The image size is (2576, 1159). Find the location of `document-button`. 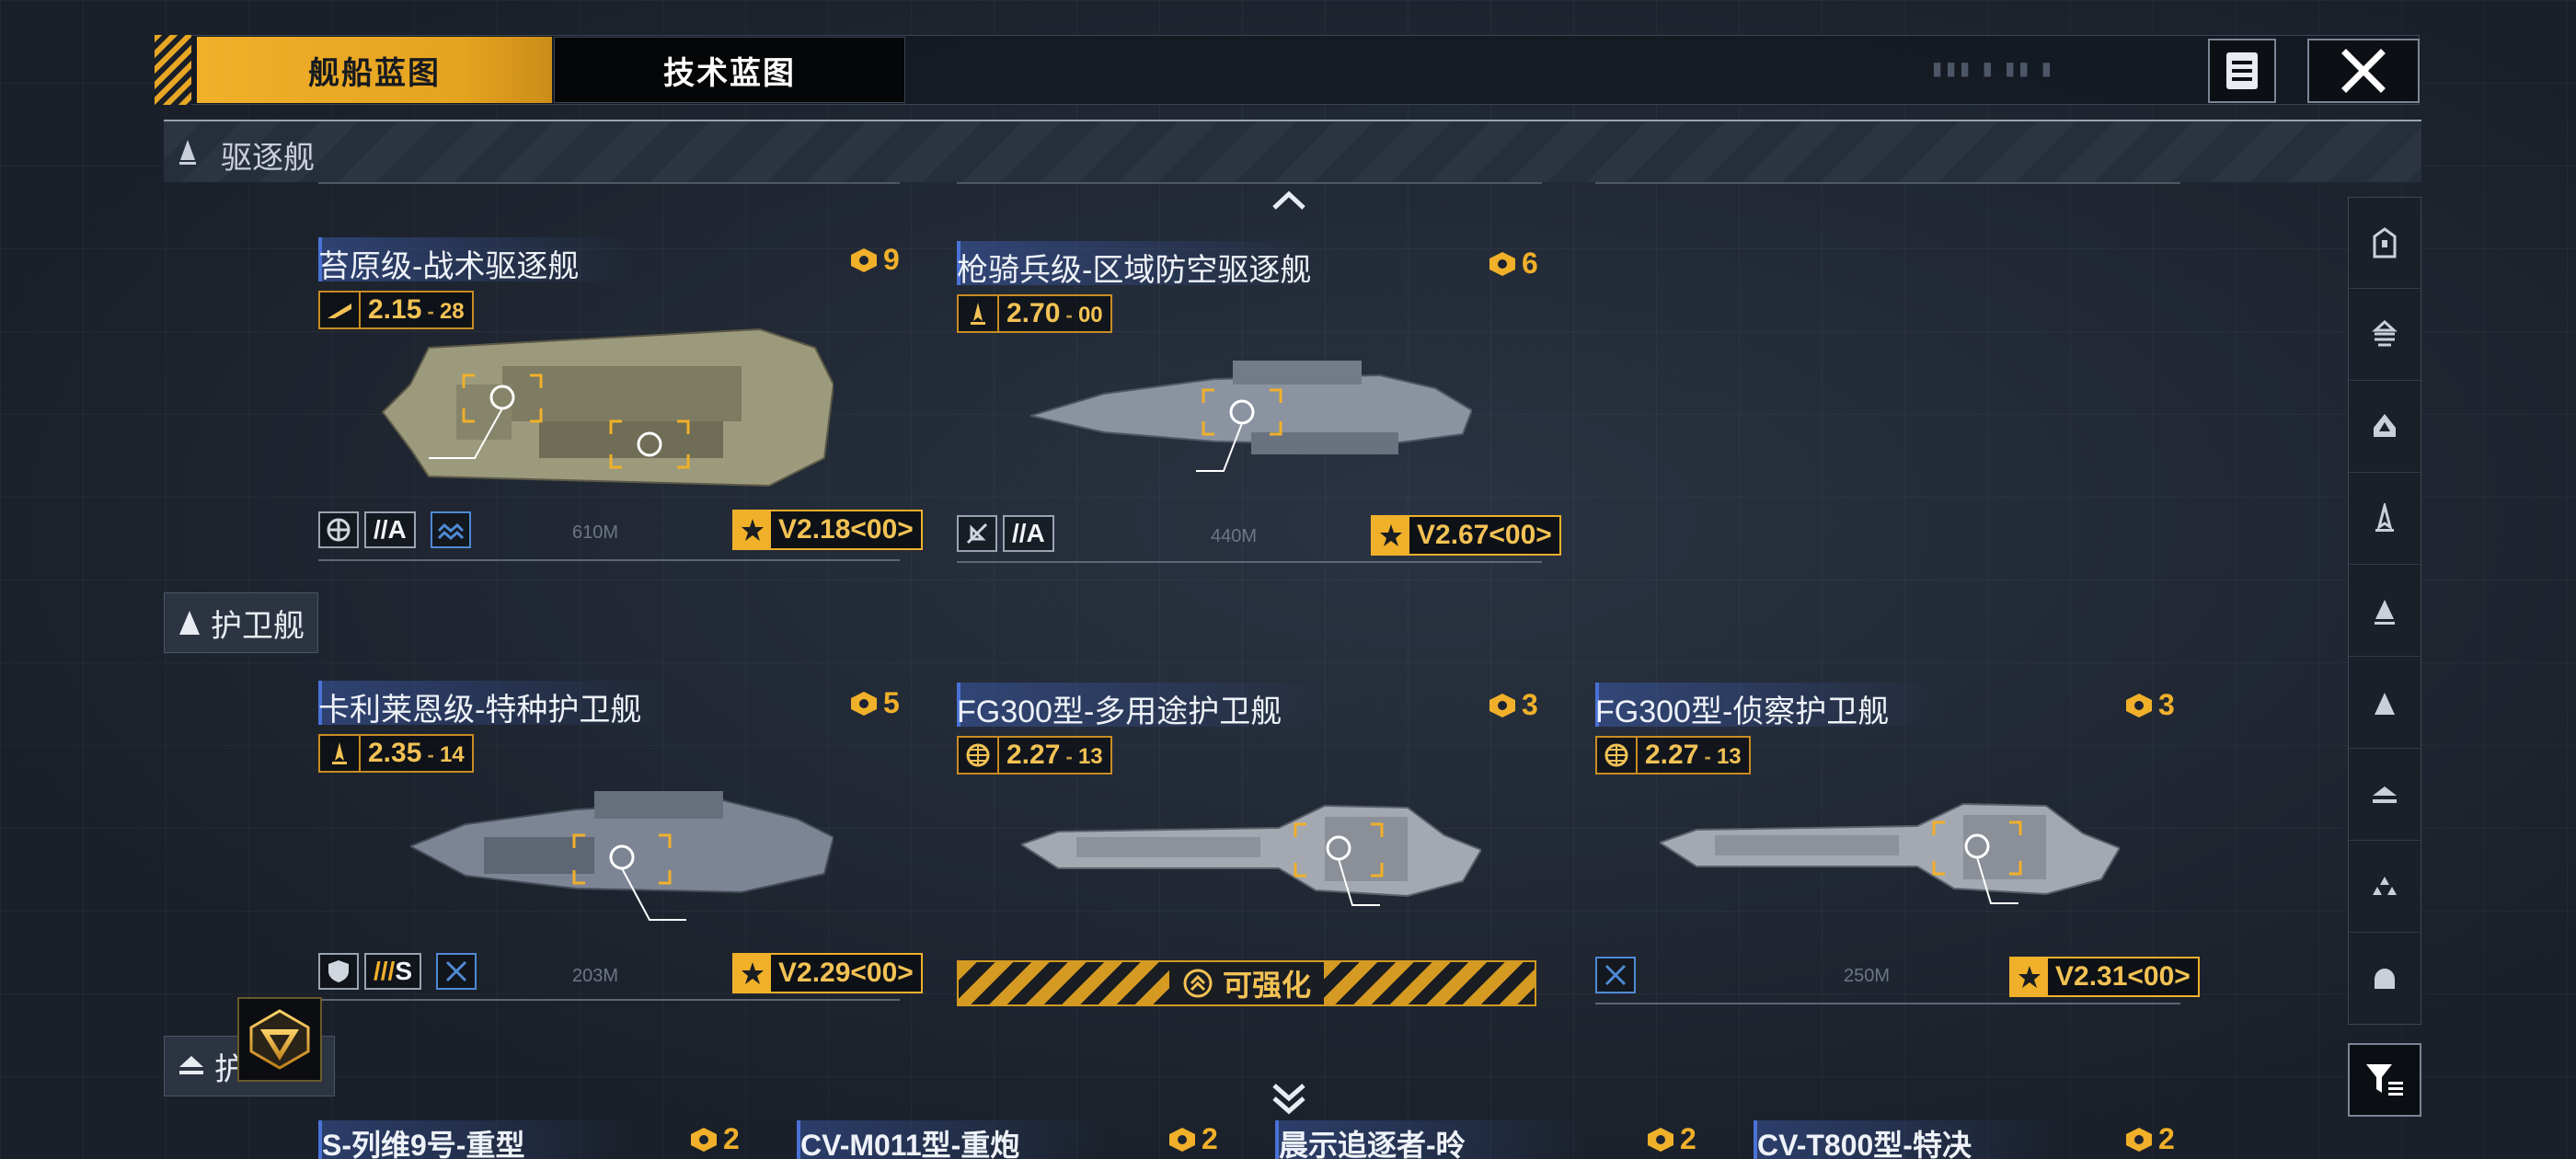

document-button is located at coordinates (2242, 71).